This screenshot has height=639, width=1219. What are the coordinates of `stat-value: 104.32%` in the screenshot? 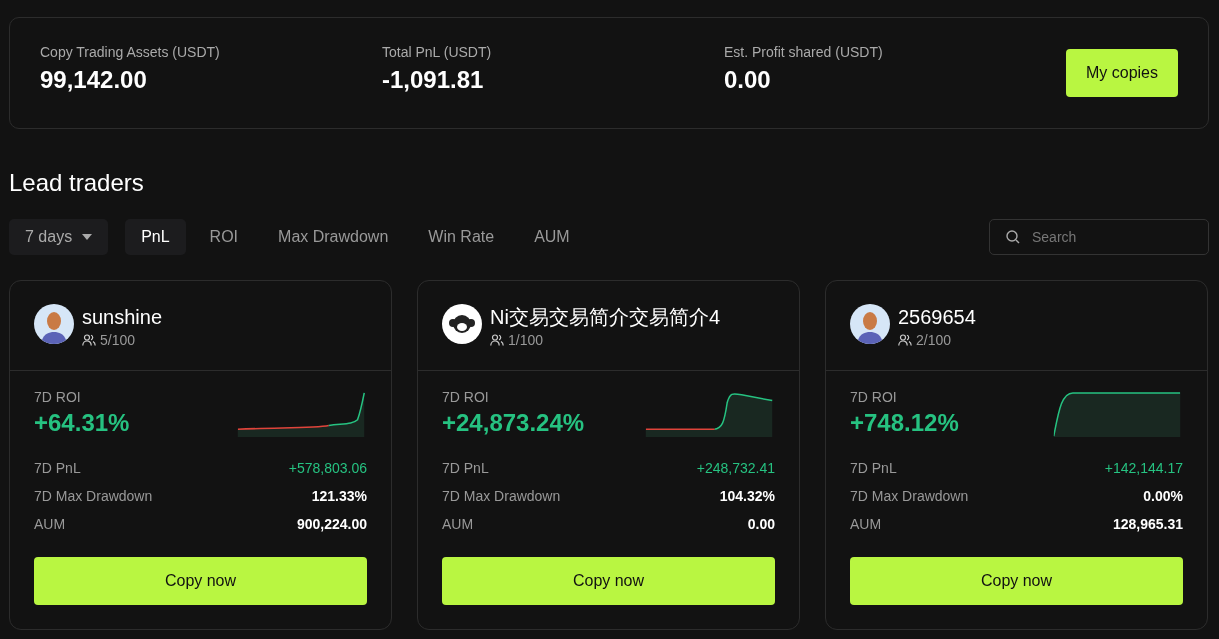 It's located at (747, 496).